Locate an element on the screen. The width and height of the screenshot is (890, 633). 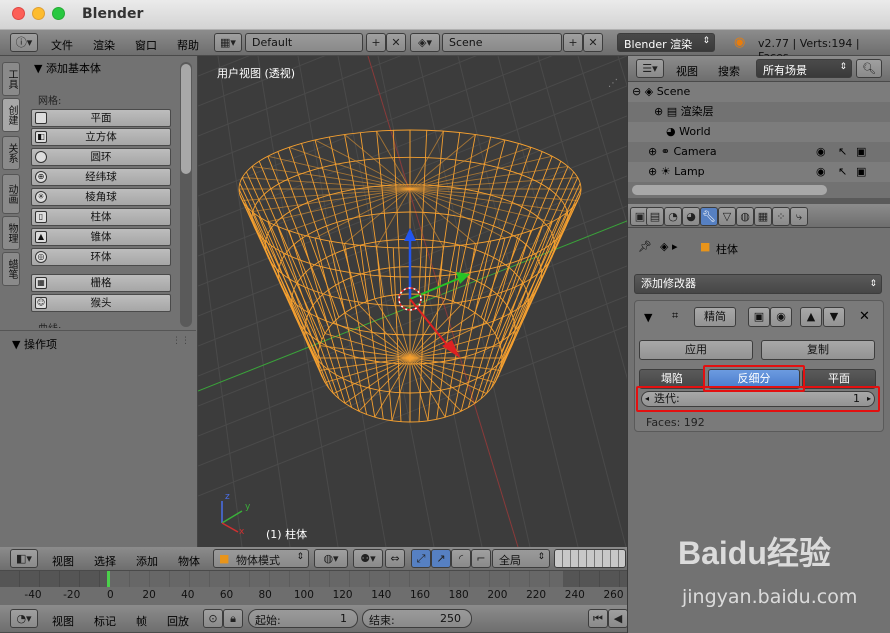
viewport-corner-icon: ⋰ is located at coordinates (613, 83).